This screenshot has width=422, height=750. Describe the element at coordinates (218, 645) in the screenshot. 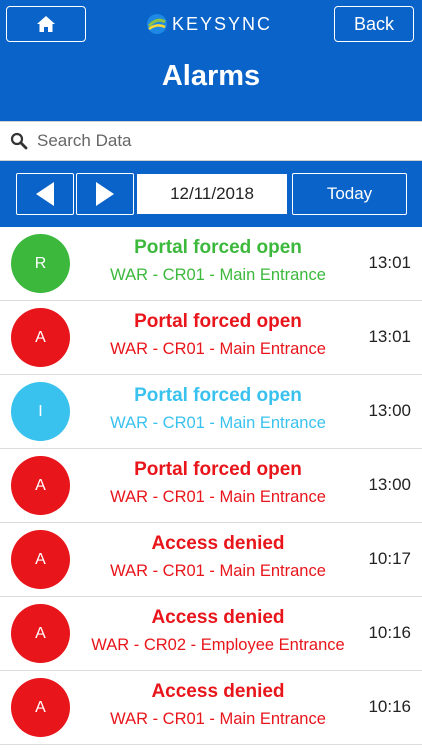

I see `alarm-location: WAR - CR02 - Employee Entrance` at that location.